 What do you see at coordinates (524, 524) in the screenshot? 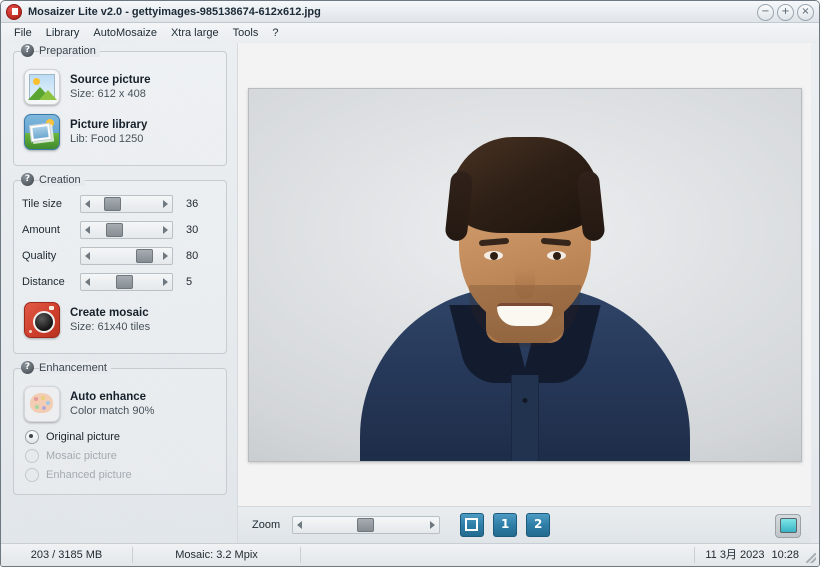
I see `zoom-toolbar: Zoom 1 2` at bounding box center [524, 524].